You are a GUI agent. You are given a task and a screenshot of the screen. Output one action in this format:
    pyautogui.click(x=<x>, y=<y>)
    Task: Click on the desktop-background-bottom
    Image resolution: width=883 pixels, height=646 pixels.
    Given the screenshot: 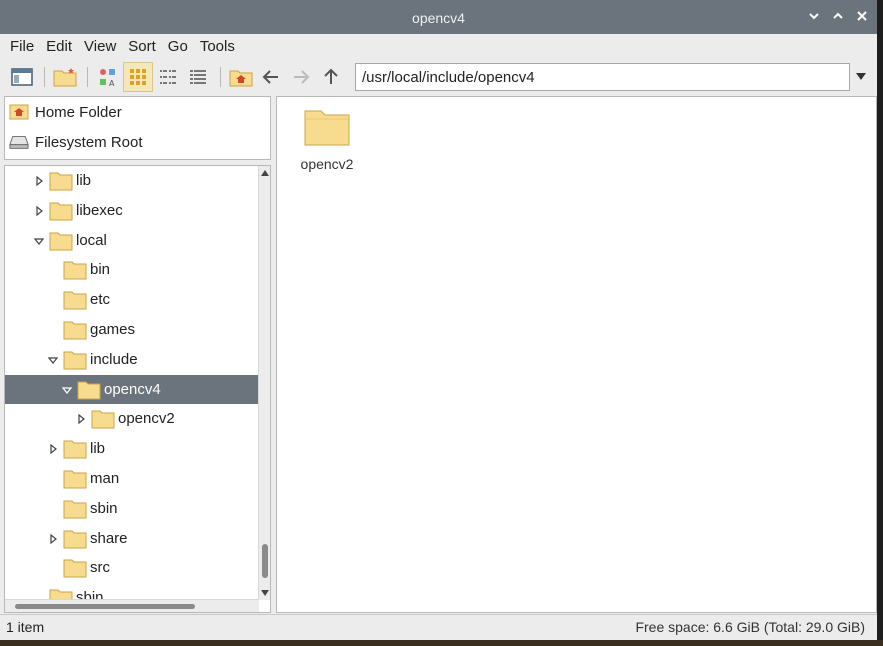 What is the action you would take?
    pyautogui.click(x=441, y=643)
    